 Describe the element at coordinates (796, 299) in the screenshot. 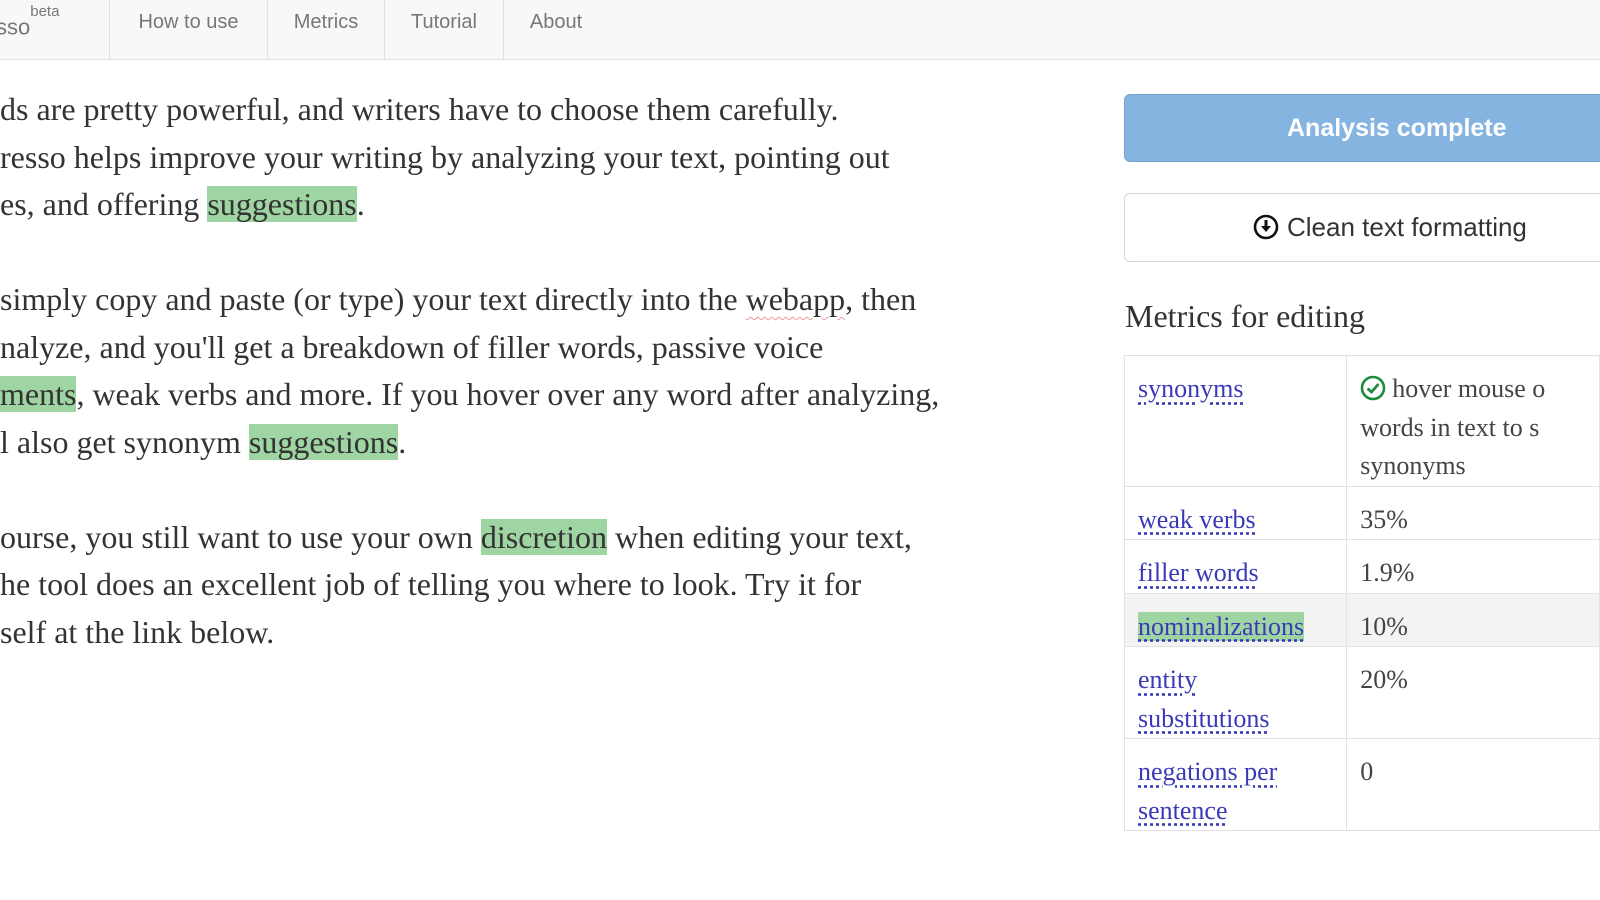

I see `misspelled-word: webapp` at that location.